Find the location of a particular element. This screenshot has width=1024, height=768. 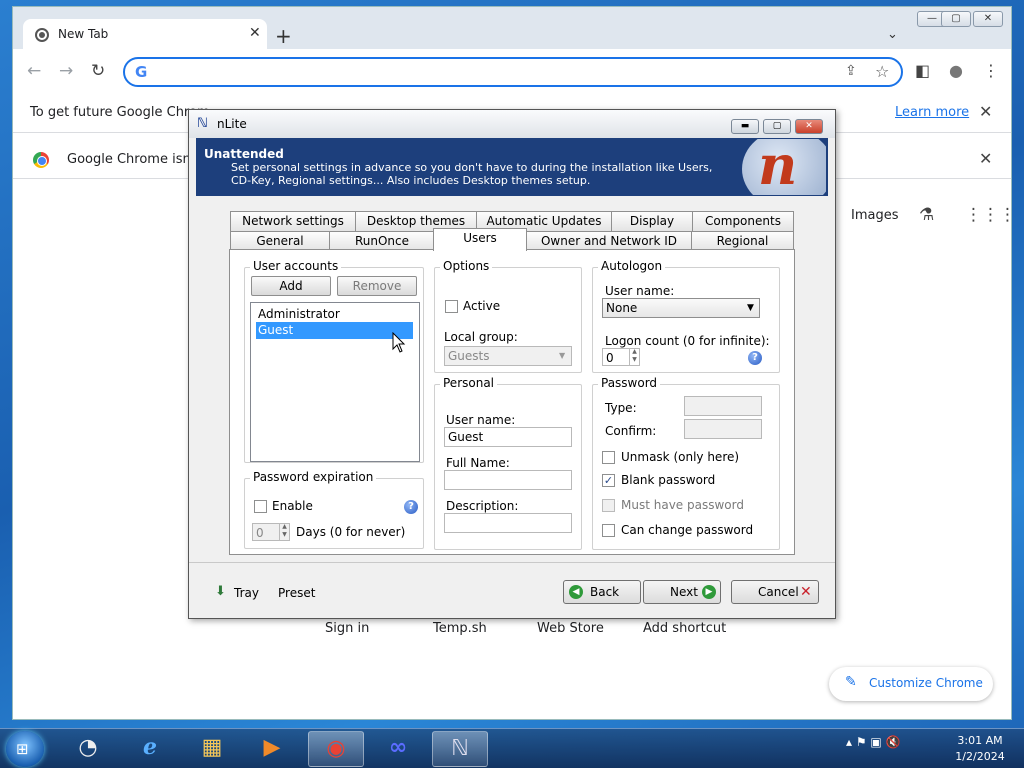

windows-logo-icon: ⊞ is located at coordinates (22, 749).